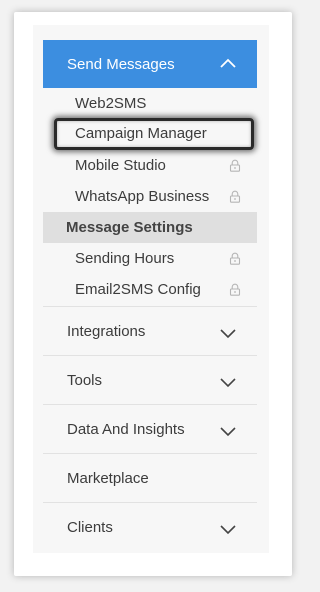 This screenshot has width=320, height=592. I want to click on sidebar-item-sending-hours: Sending Hours, so click(150, 258).